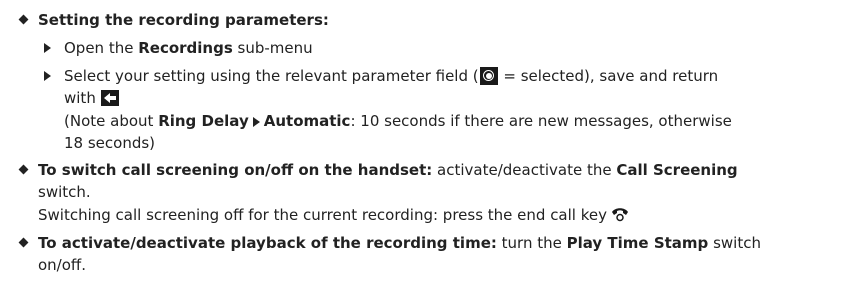 The height and width of the screenshot is (300, 843). Describe the element at coordinates (637, 243) in the screenshot. I see `play-time-stamp-label: Play Time Stamp` at that location.